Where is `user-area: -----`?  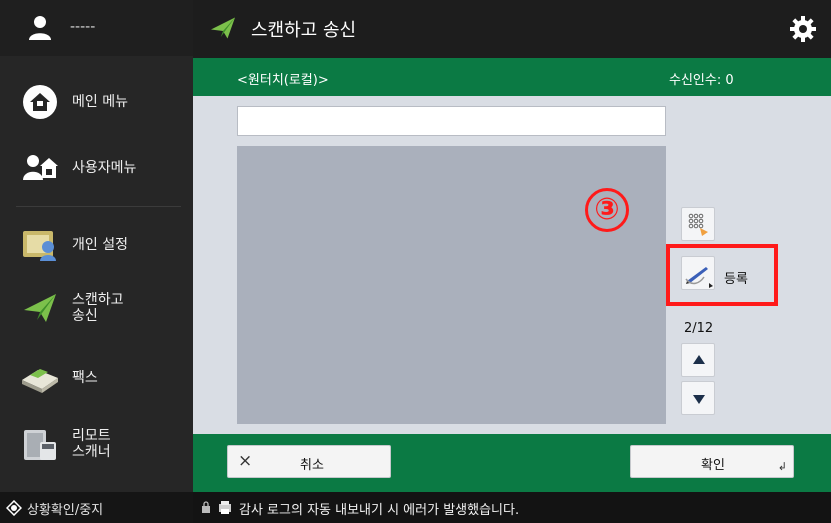 user-area: ----- is located at coordinates (96, 28).